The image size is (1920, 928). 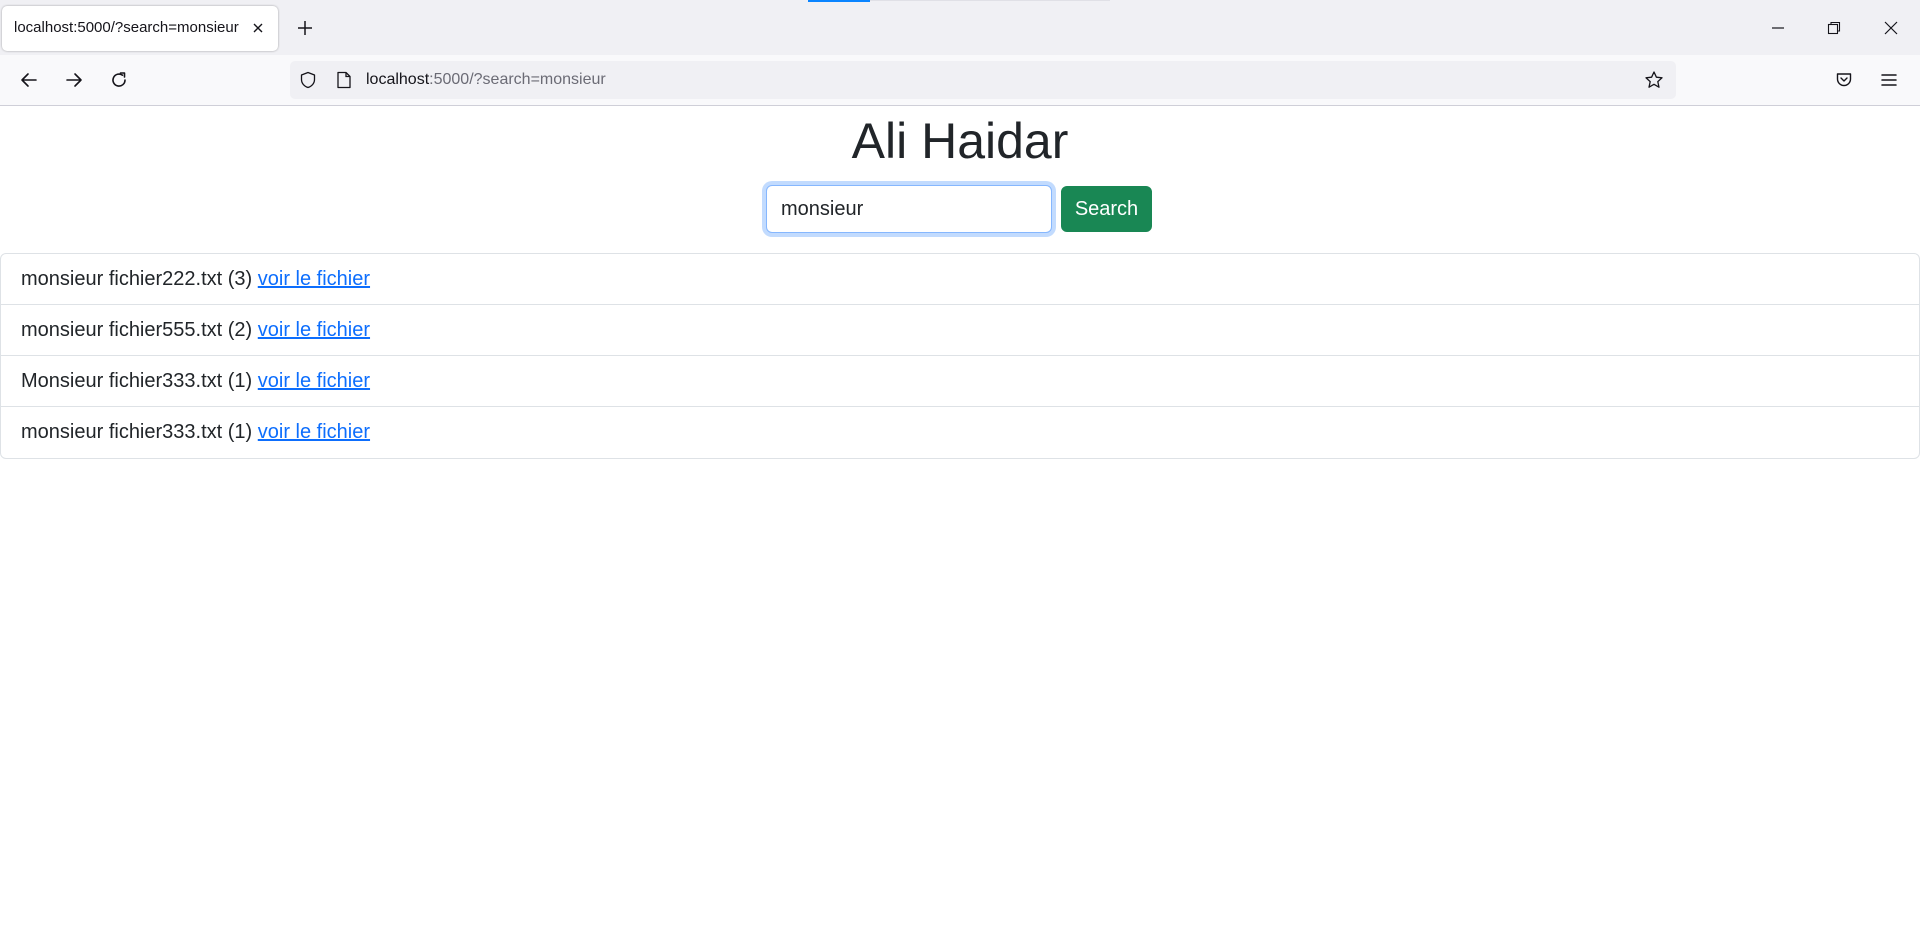 I want to click on tab-strip: localhost:5000/?search=monsieur, so click(x=960, y=27).